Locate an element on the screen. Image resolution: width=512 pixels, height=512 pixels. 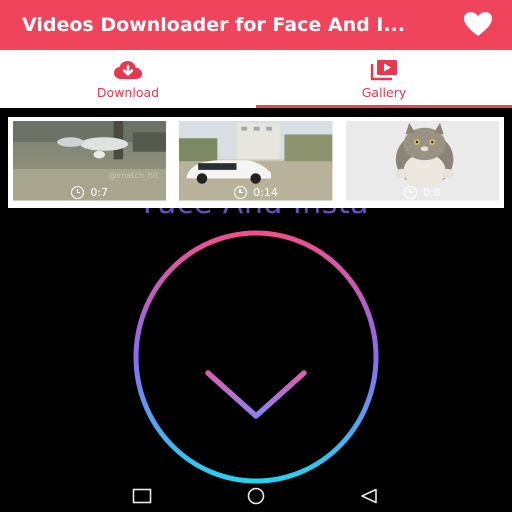
video-duration: 0:7 is located at coordinates (89, 192).